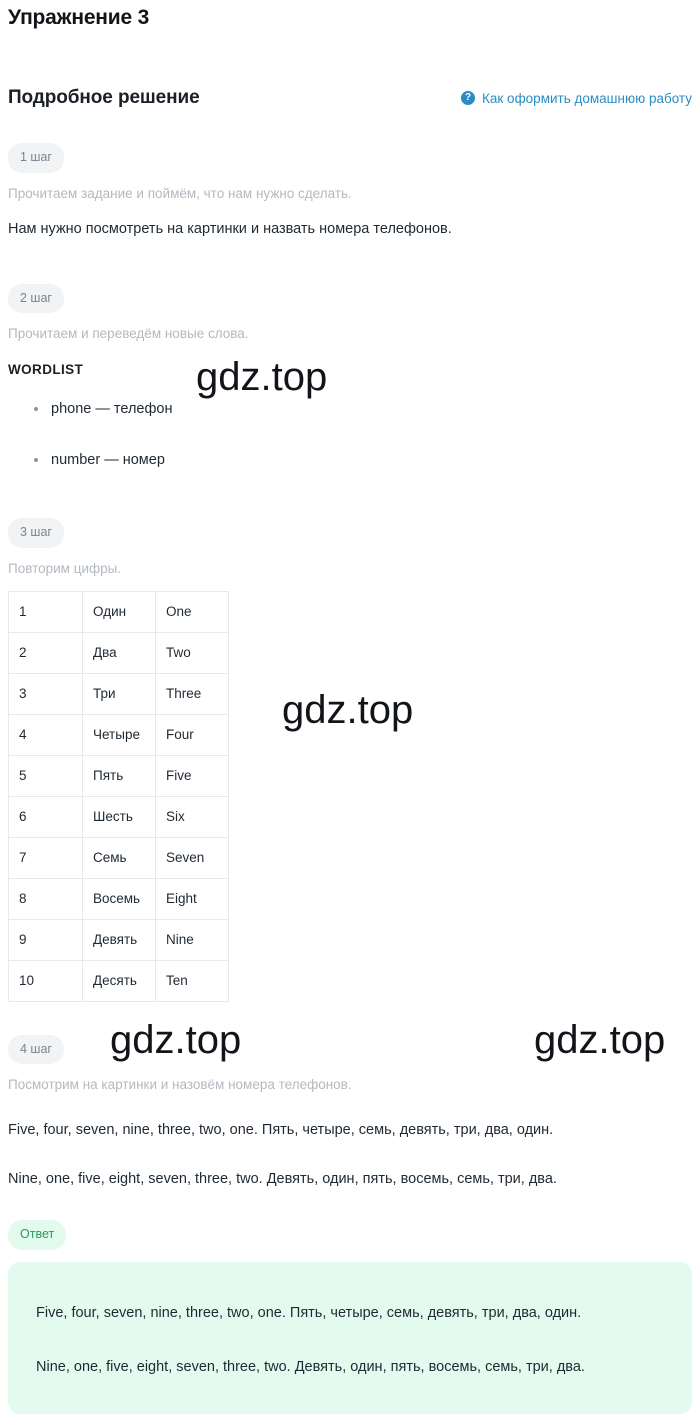  Describe the element at coordinates (350, 434) in the screenshot. I see `wordlist: phone — телефон number — номер` at that location.